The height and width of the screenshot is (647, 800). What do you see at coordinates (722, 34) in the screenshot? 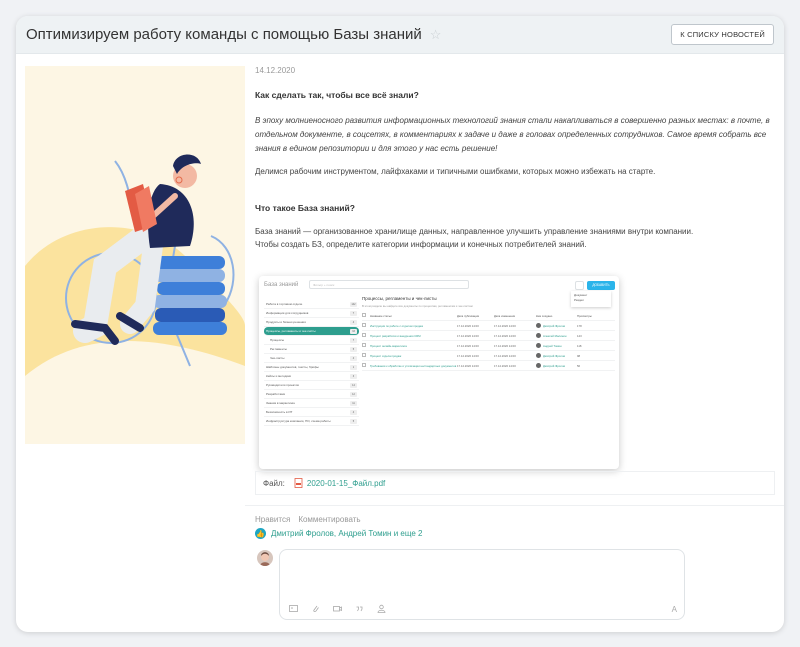
I see `back-to-news-button: К СПИСКУ НОВОСТЕЙ` at bounding box center [722, 34].